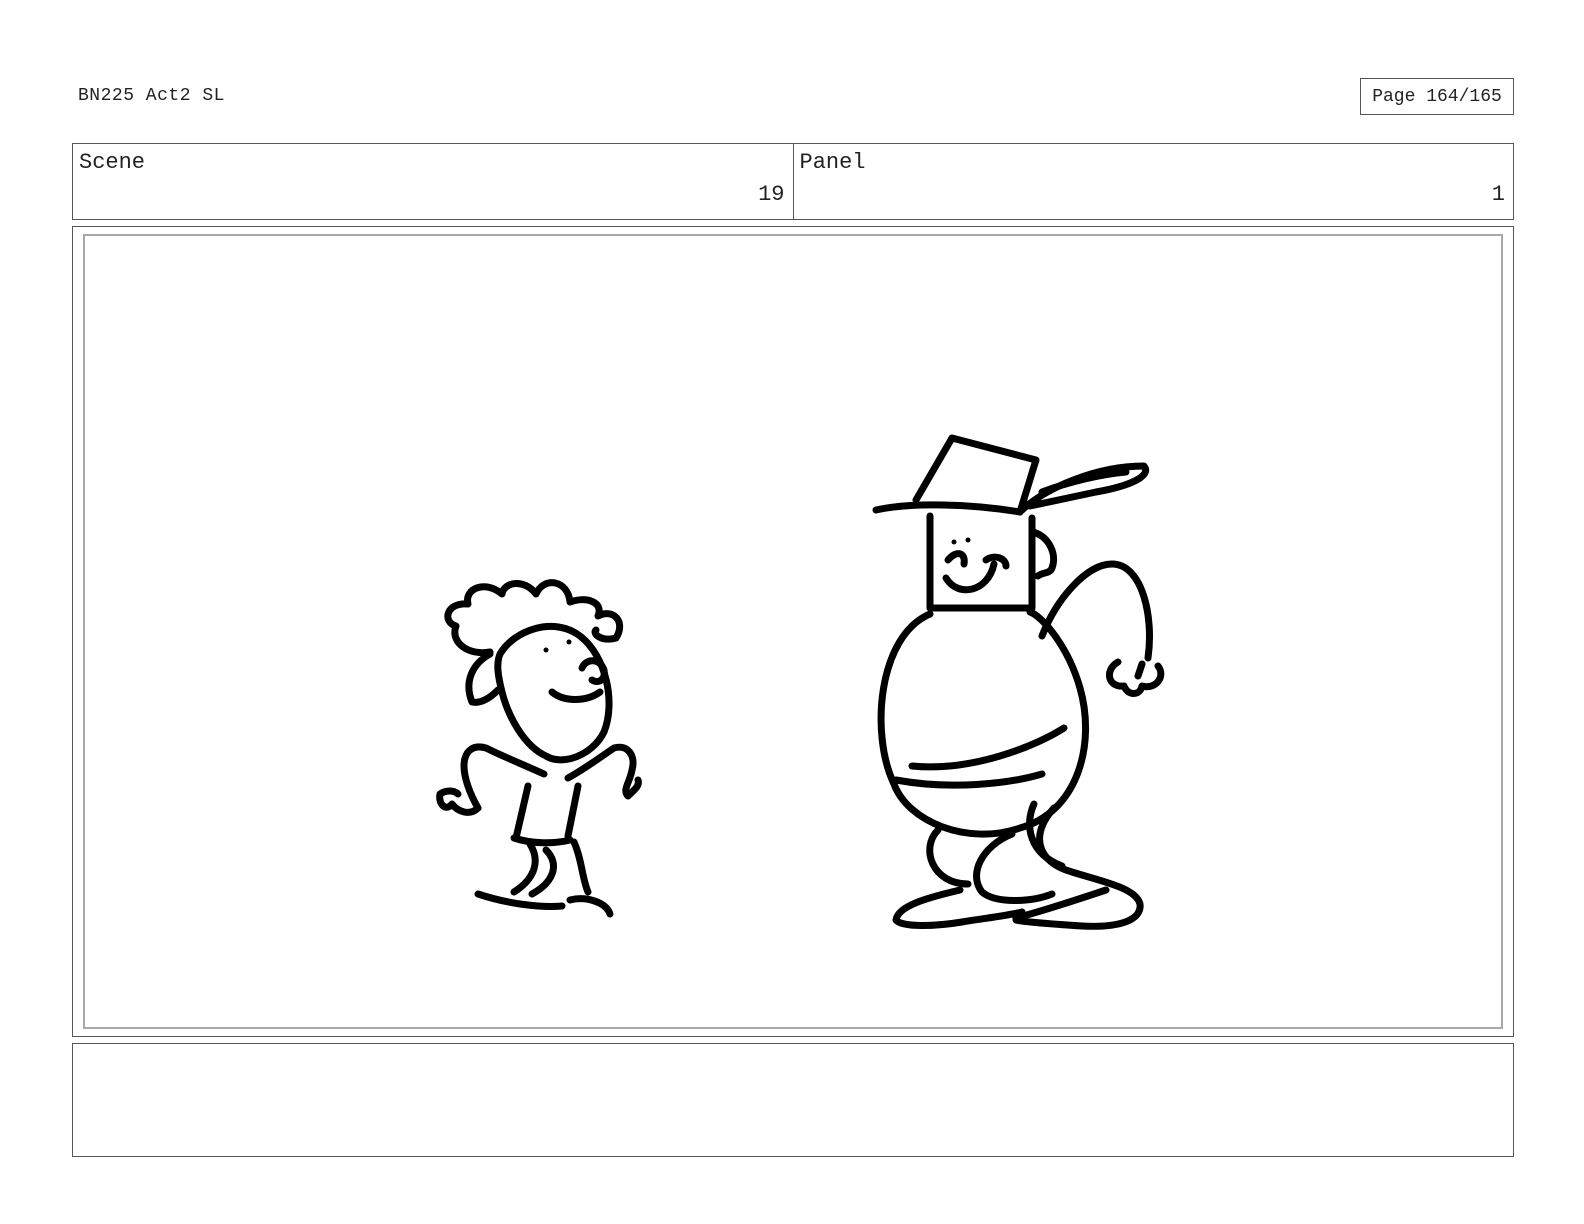 This screenshot has height=1224, width=1584. I want to click on small-character-sketch, so click(539, 748).